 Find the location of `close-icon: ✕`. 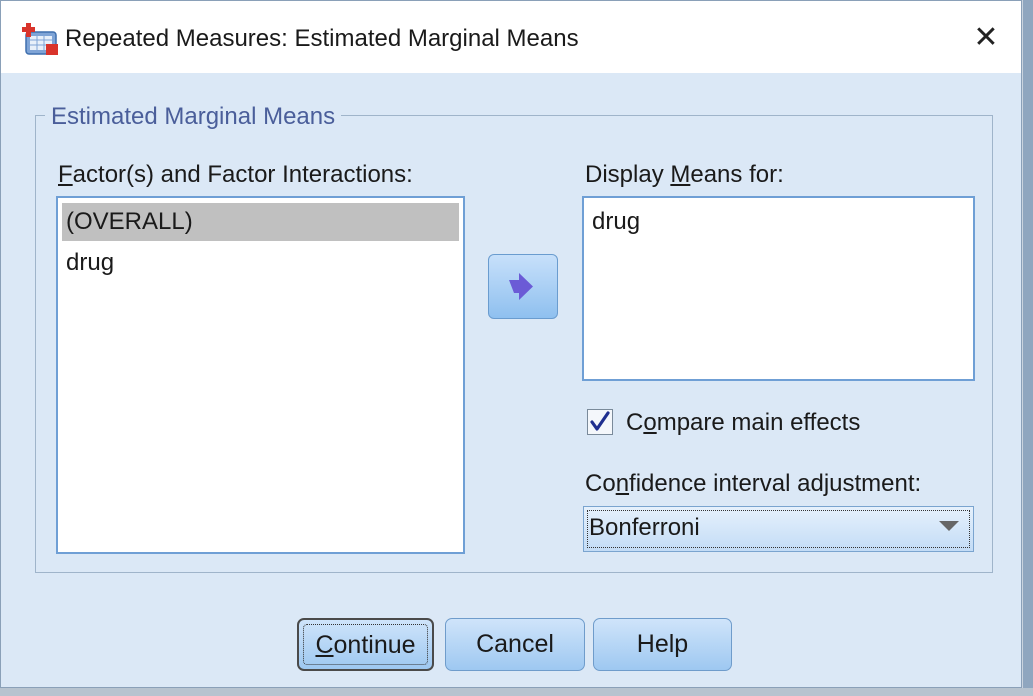

close-icon: ✕ is located at coordinates (986, 38).